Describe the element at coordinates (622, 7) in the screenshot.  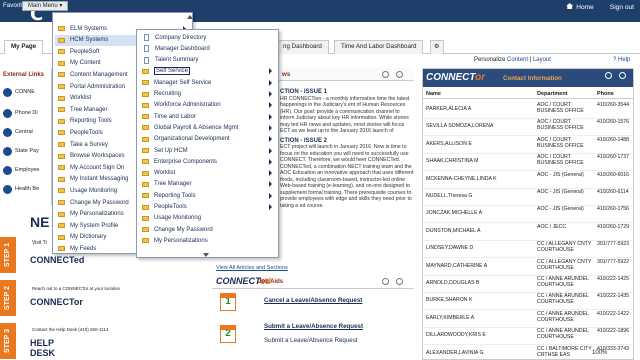
I see `sign-out-link: Sign out` at that location.